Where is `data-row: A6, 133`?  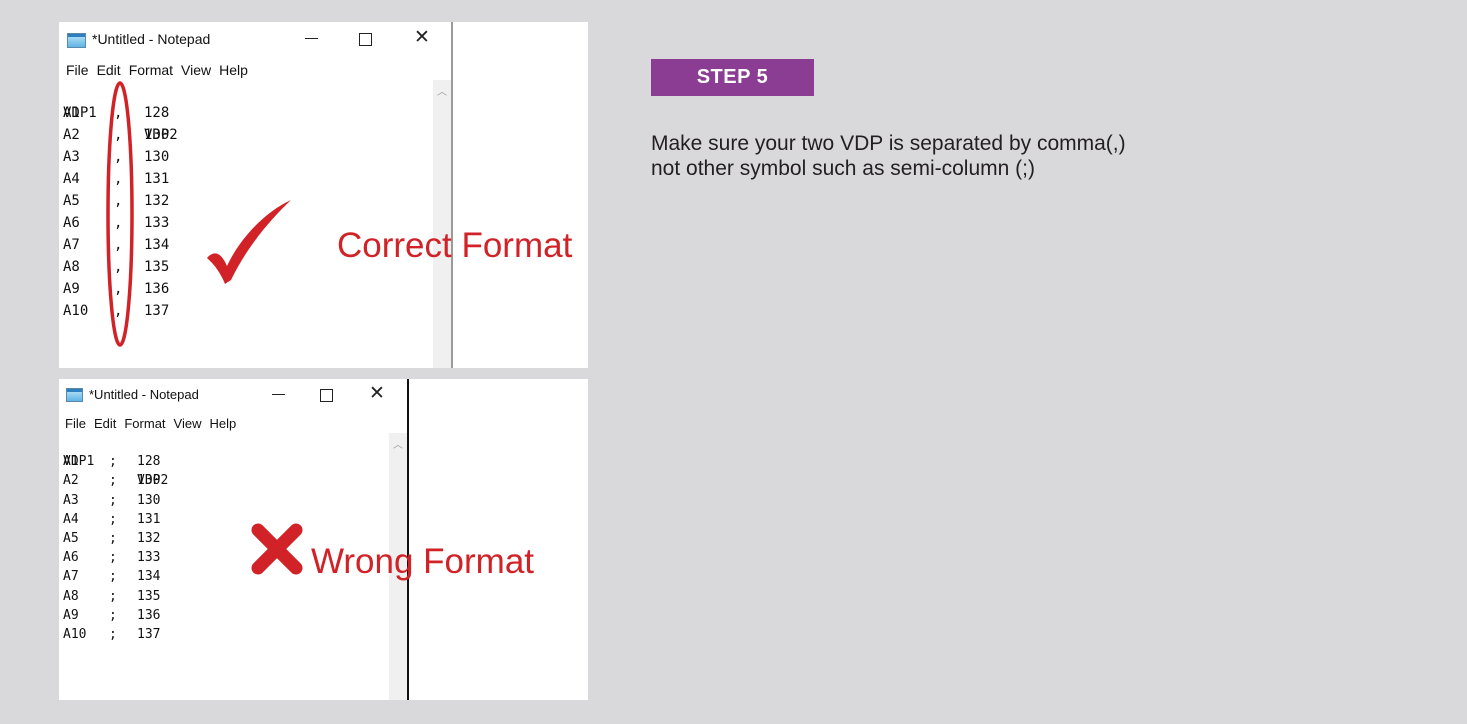 data-row: A6, 133 is located at coordinates (116, 223).